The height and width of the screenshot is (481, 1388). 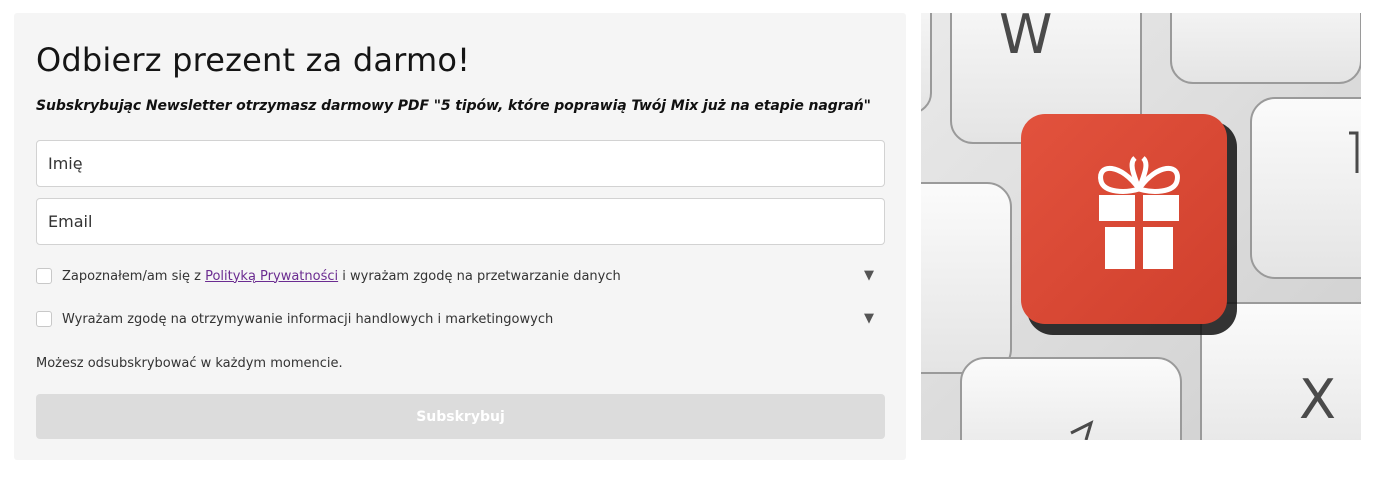 What do you see at coordinates (253, 60) in the screenshot?
I see `form-title: Odbierz prezent za darmo!` at bounding box center [253, 60].